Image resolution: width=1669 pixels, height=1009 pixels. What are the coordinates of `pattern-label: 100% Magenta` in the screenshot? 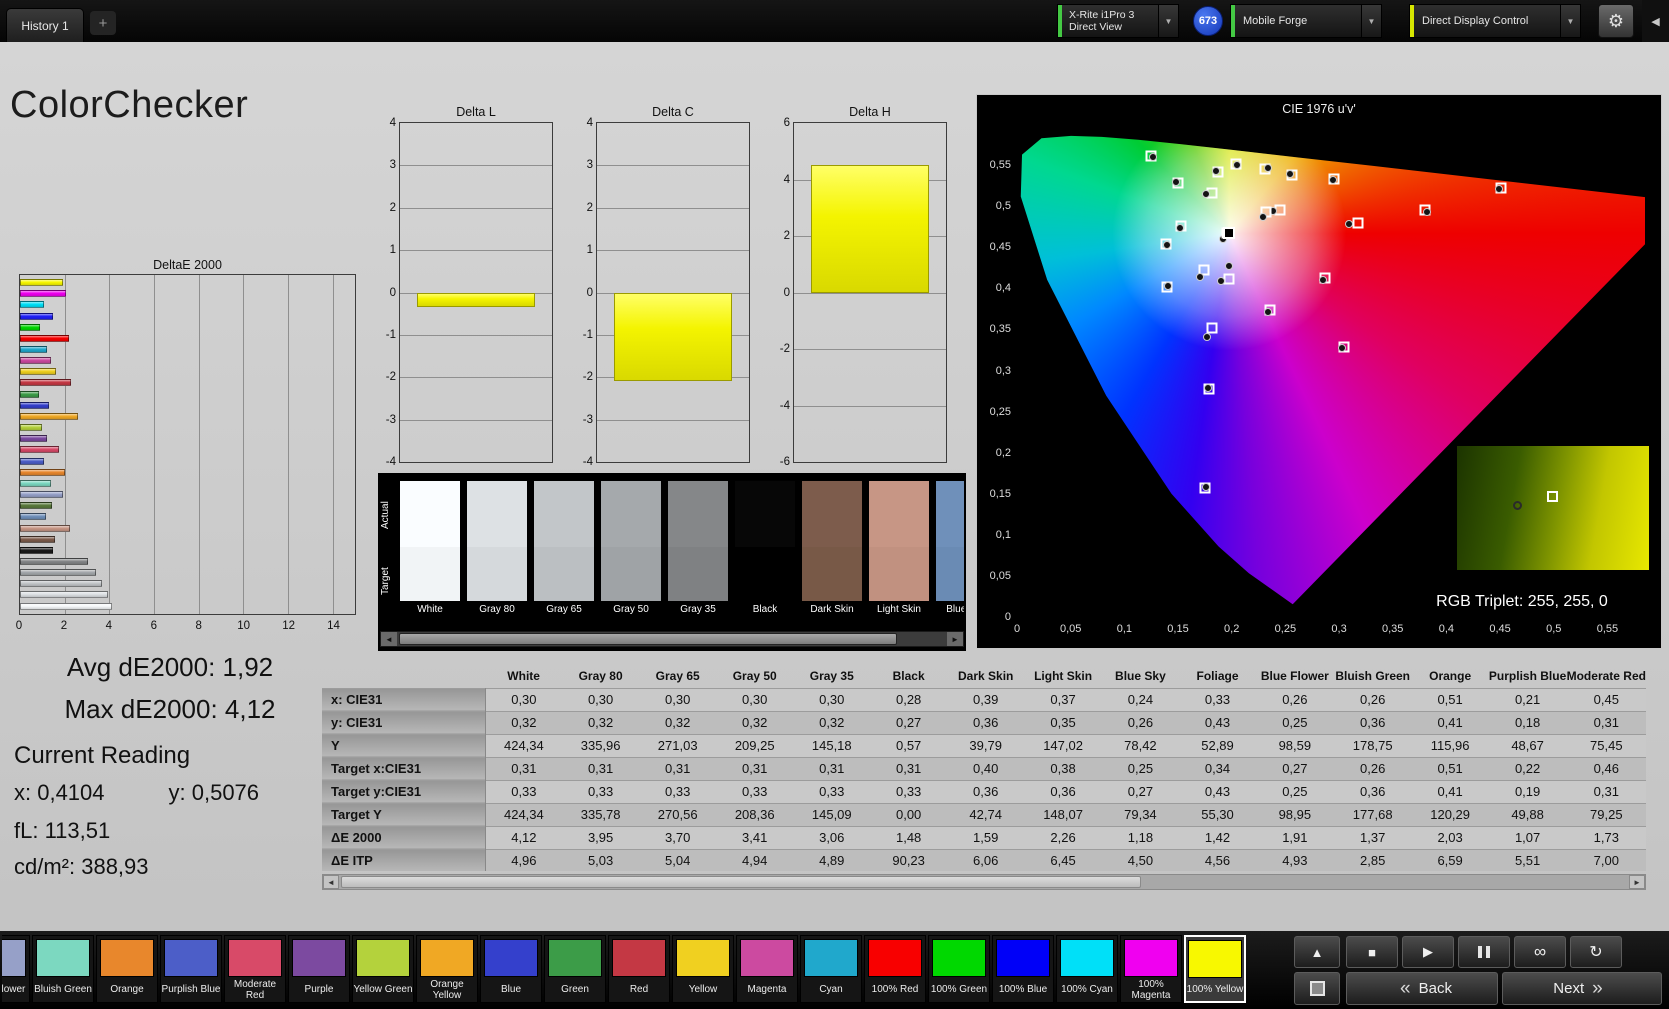 It's located at (1151, 989).